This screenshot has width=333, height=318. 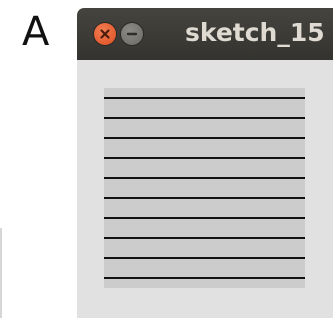 I want to click on window-title: sketch_15, so click(x=255, y=32).